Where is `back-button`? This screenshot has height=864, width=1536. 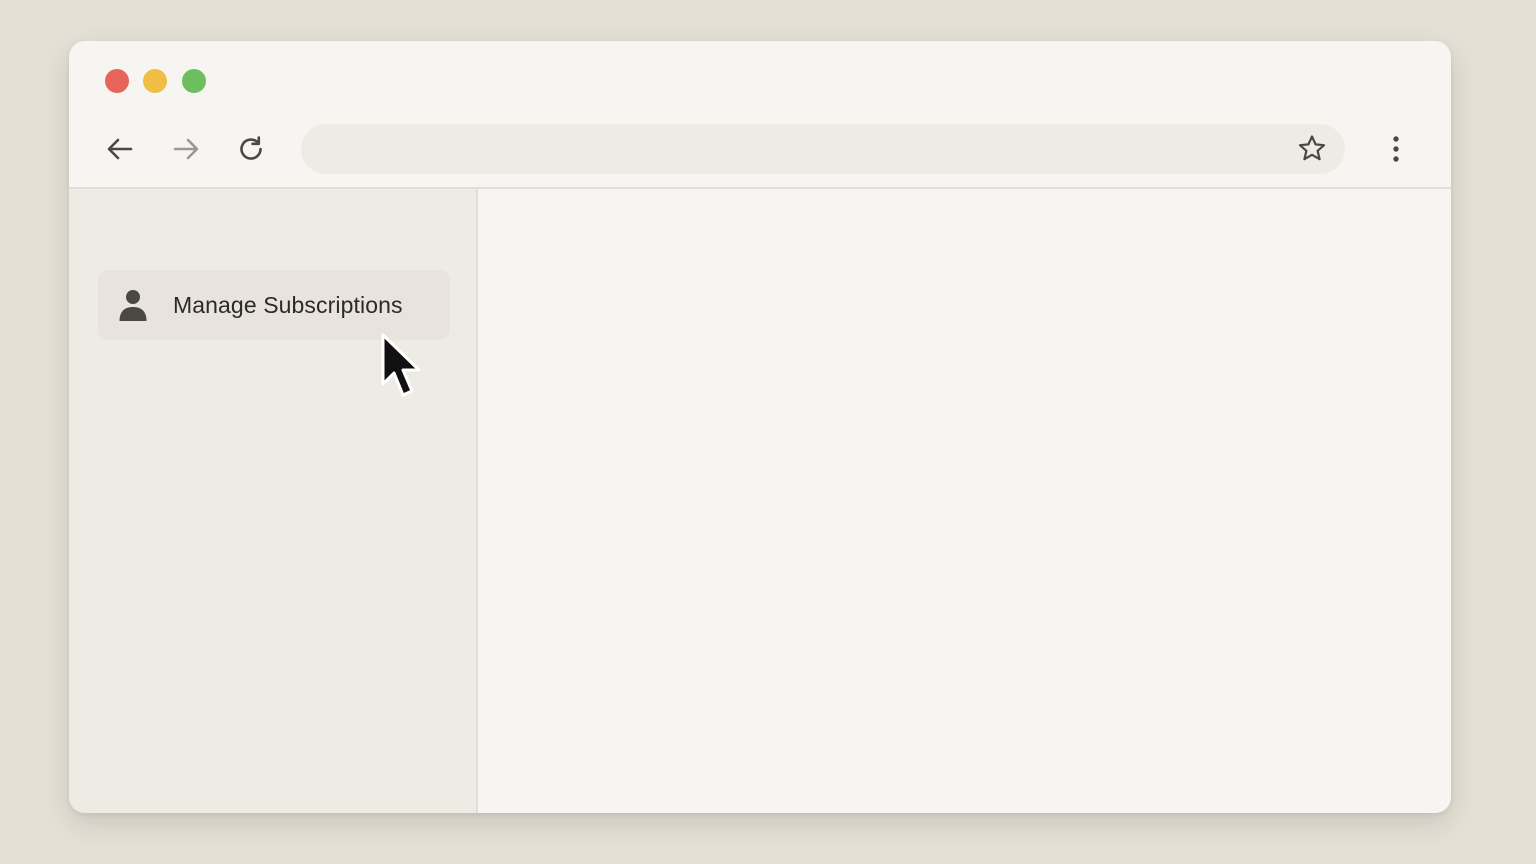
back-button is located at coordinates (120, 149).